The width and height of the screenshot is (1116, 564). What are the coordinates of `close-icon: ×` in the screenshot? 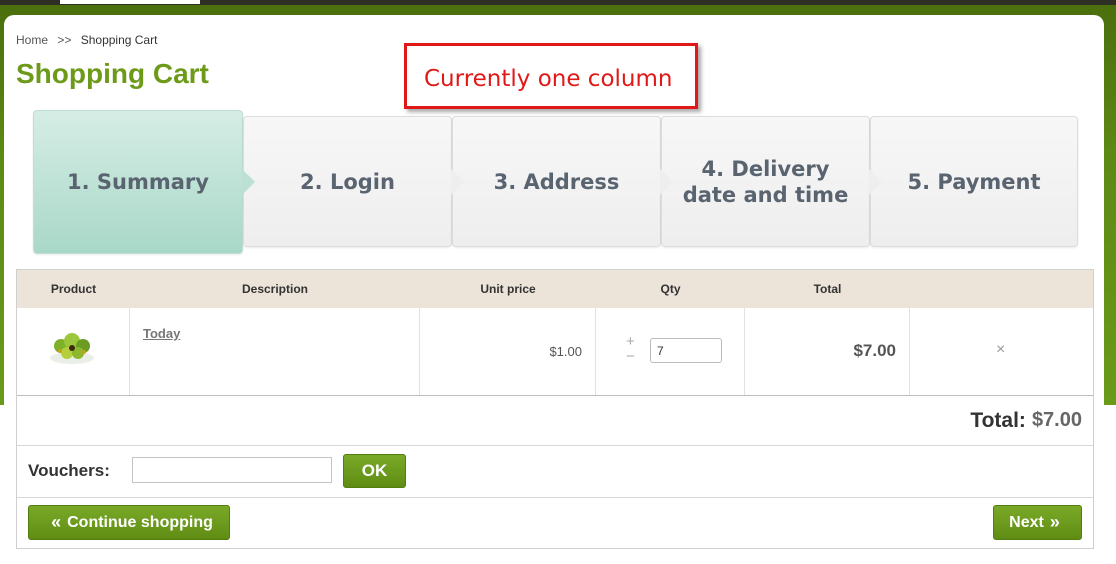 It's located at (1000, 350).